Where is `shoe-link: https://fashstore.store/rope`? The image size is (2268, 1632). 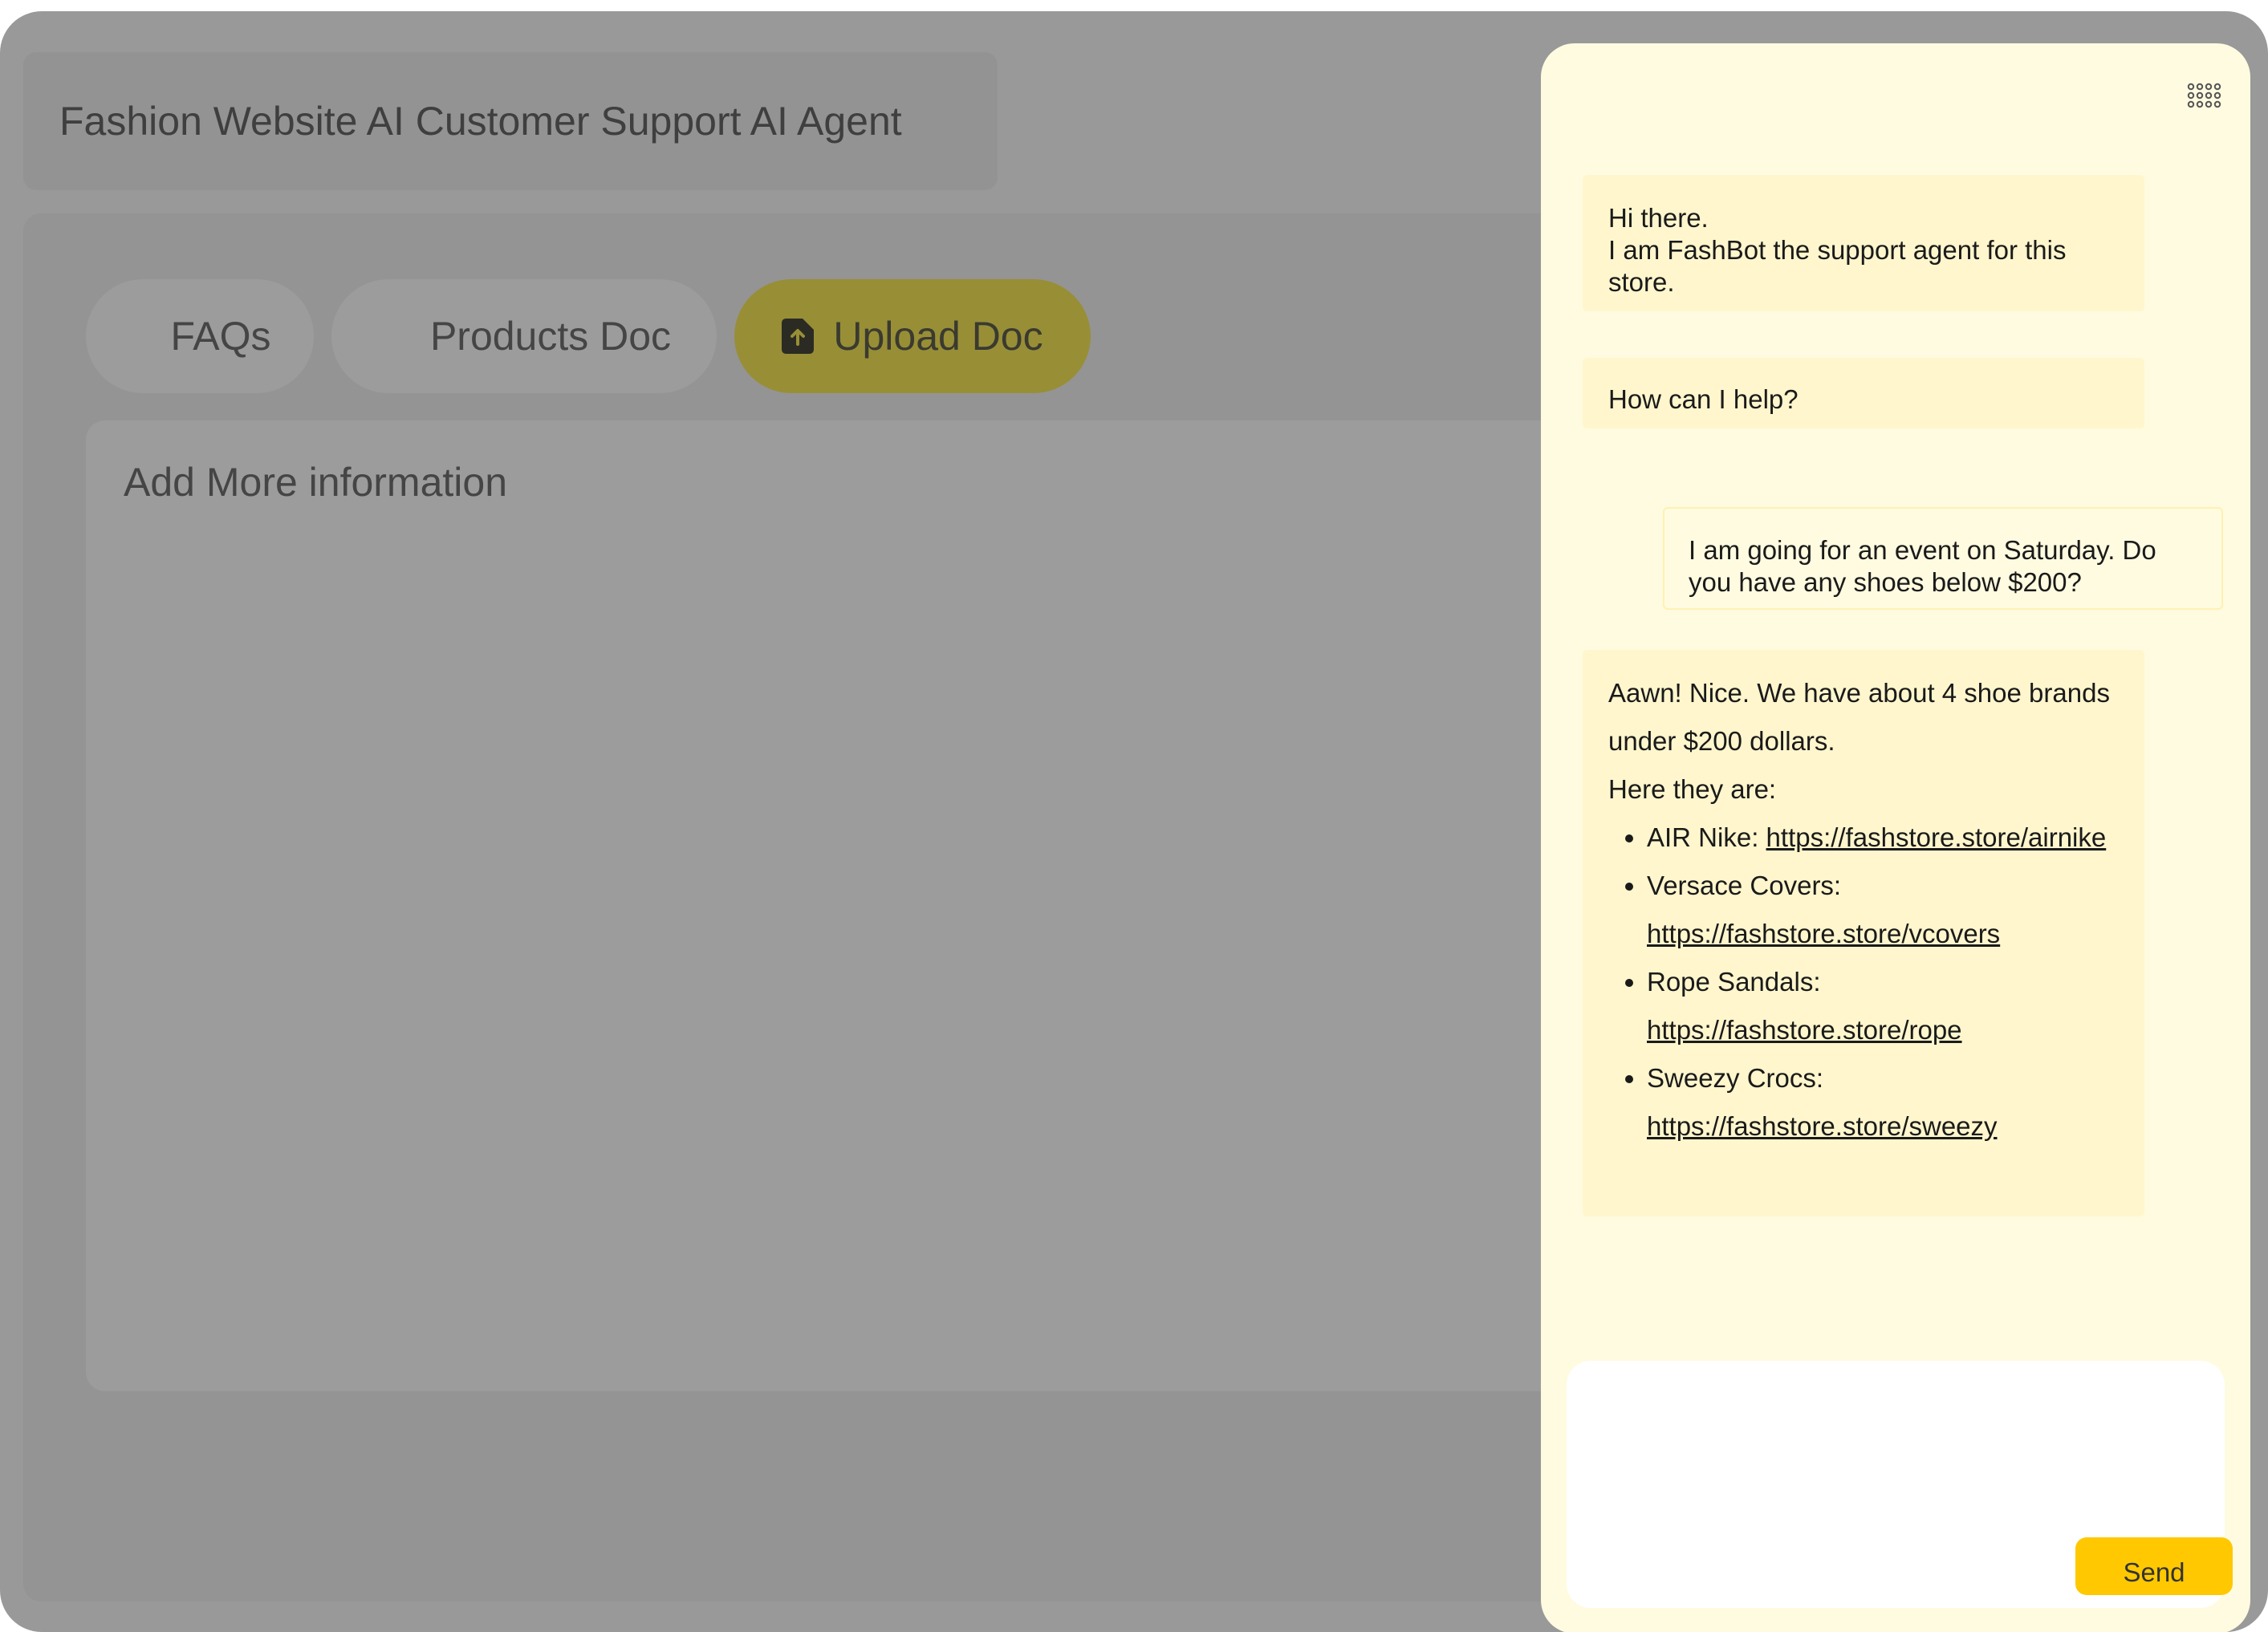 shoe-link: https://fashstore.store/rope is located at coordinates (1805, 1030).